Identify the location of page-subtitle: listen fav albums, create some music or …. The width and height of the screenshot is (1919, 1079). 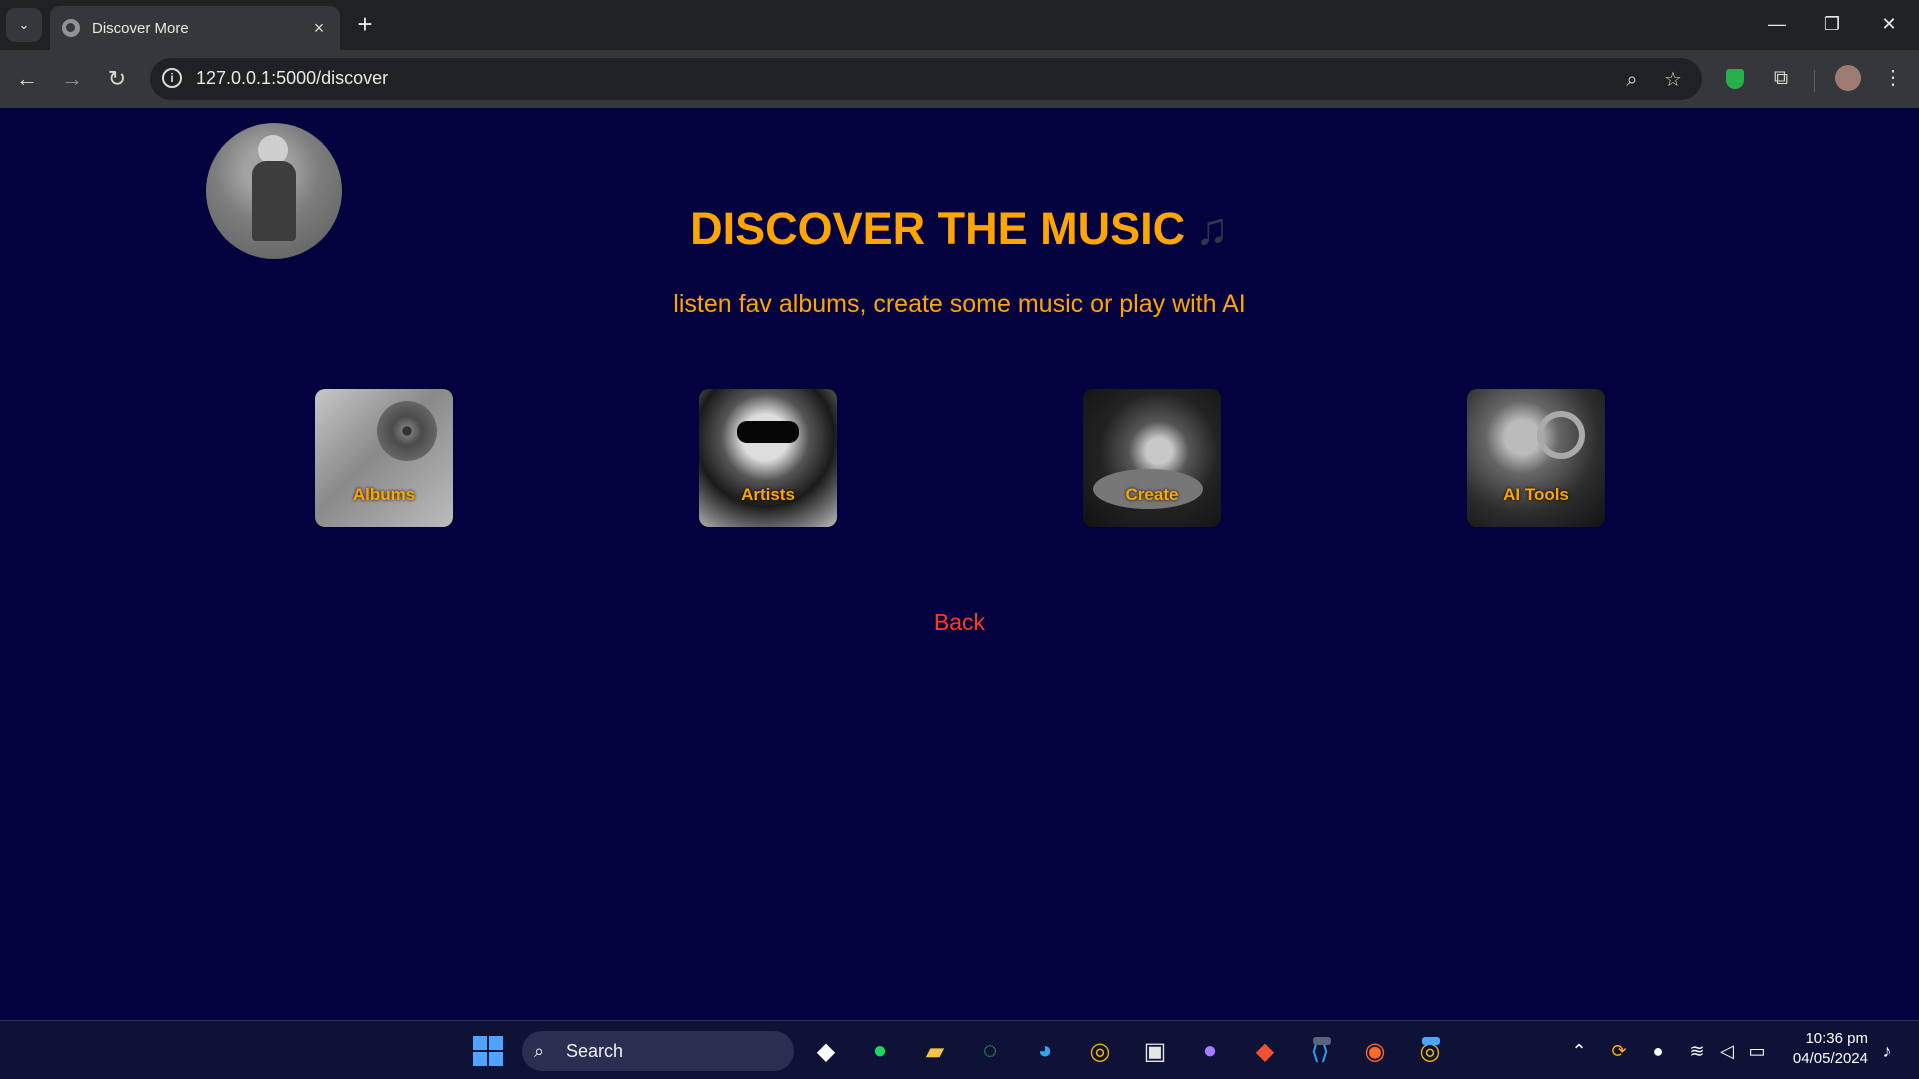
(959, 304).